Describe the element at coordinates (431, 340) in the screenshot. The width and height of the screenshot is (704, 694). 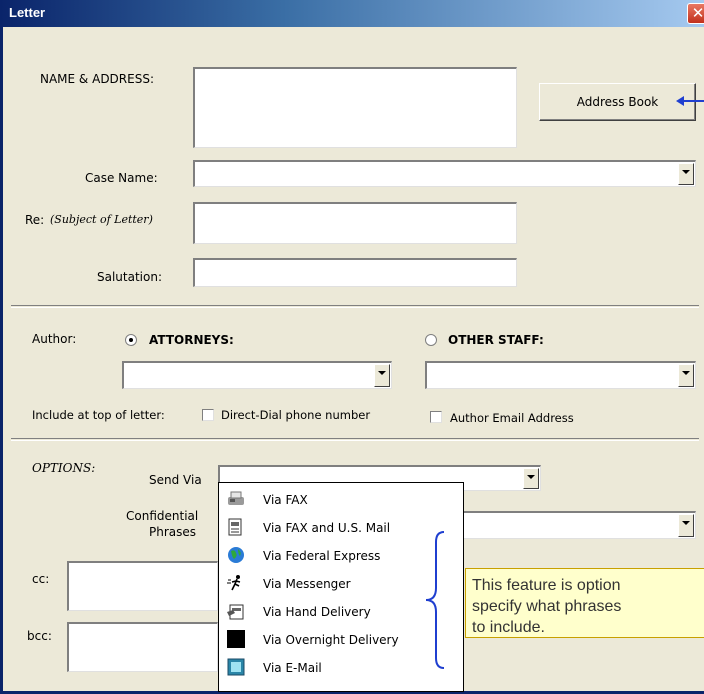
I see `other-staff-radio` at that location.